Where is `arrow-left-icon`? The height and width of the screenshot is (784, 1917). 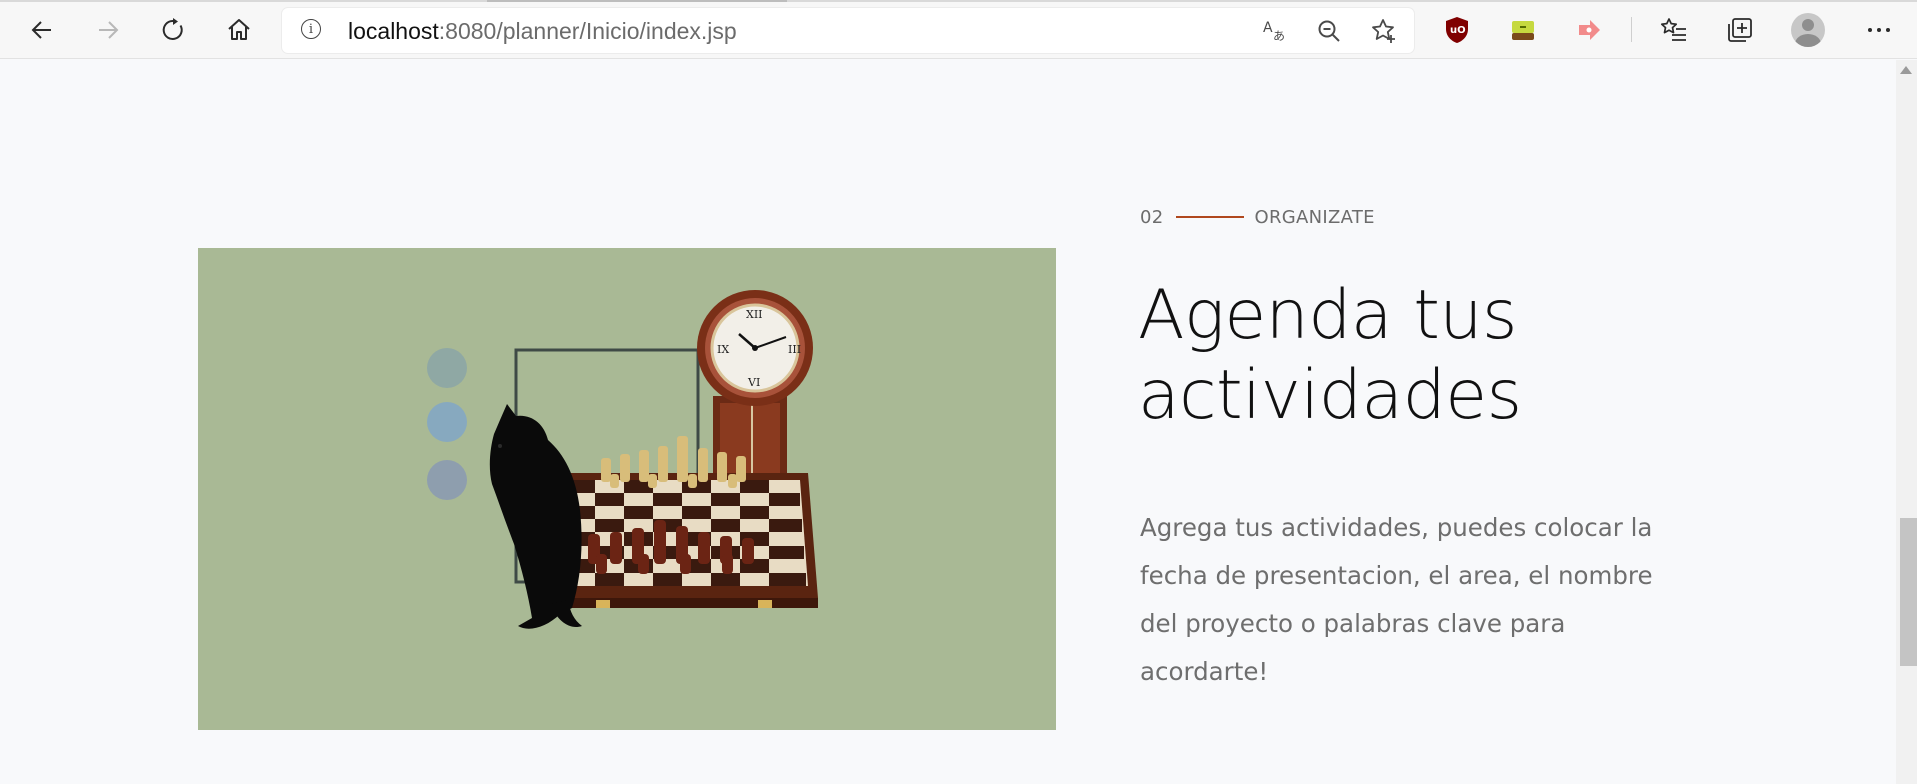
arrow-left-icon is located at coordinates (41, 30).